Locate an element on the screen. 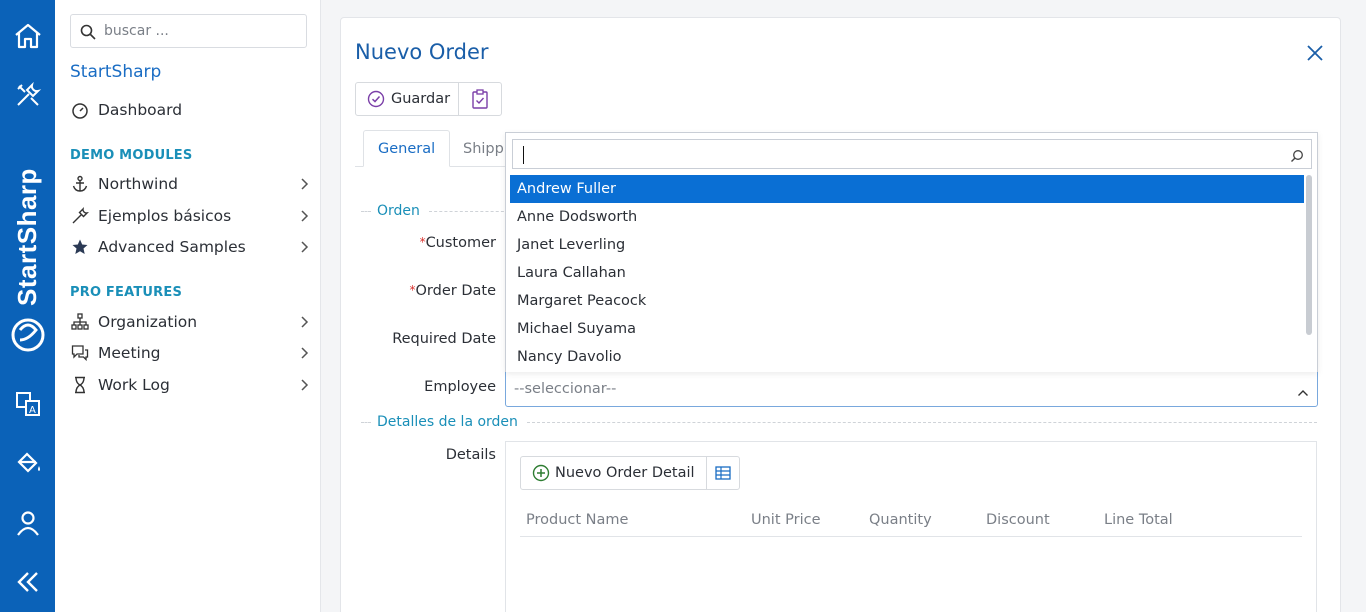 The image size is (1366, 612). sidebar-item-label: Advanced Samples is located at coordinates (172, 247).